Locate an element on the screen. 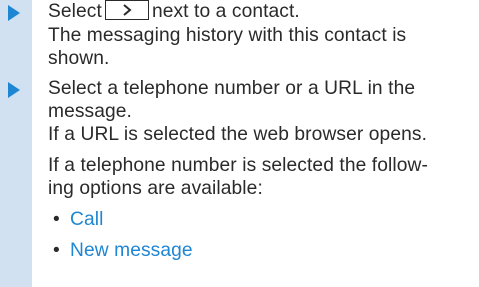 The width and height of the screenshot is (479, 287). step-1-after-key: next to a contact. is located at coordinates (225, 11).